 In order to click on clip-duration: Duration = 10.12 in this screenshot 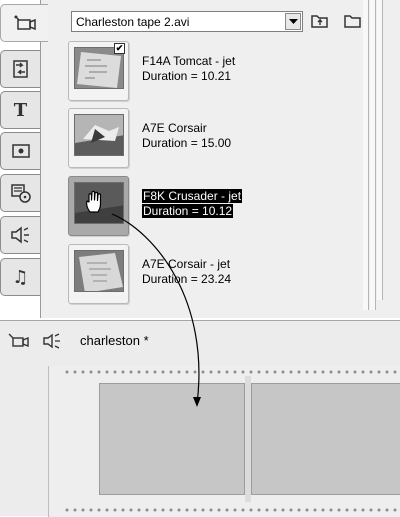, I will do `click(188, 211)`.